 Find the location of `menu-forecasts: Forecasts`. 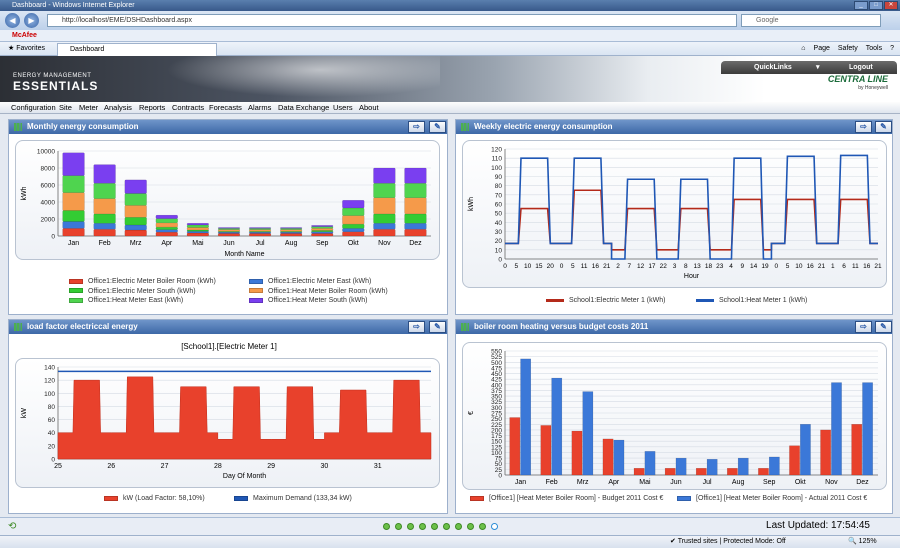

menu-forecasts: Forecasts is located at coordinates (225, 108).